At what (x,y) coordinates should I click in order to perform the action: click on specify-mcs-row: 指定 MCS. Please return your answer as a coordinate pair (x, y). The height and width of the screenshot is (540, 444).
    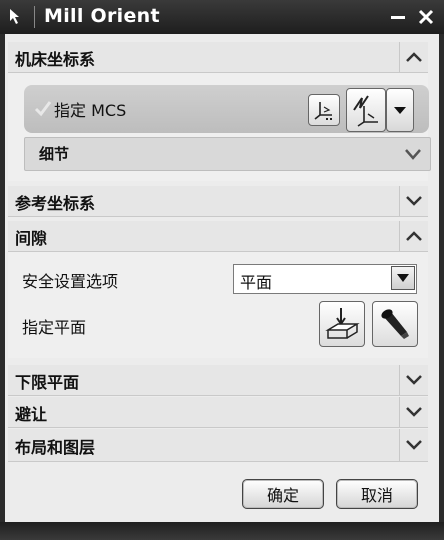
    Looking at the image, I should click on (226, 109).